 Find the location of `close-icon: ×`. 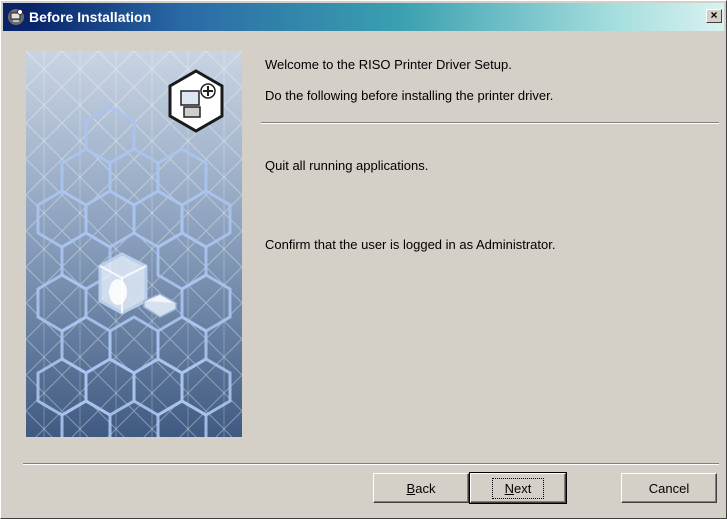

close-icon: × is located at coordinates (714, 15).